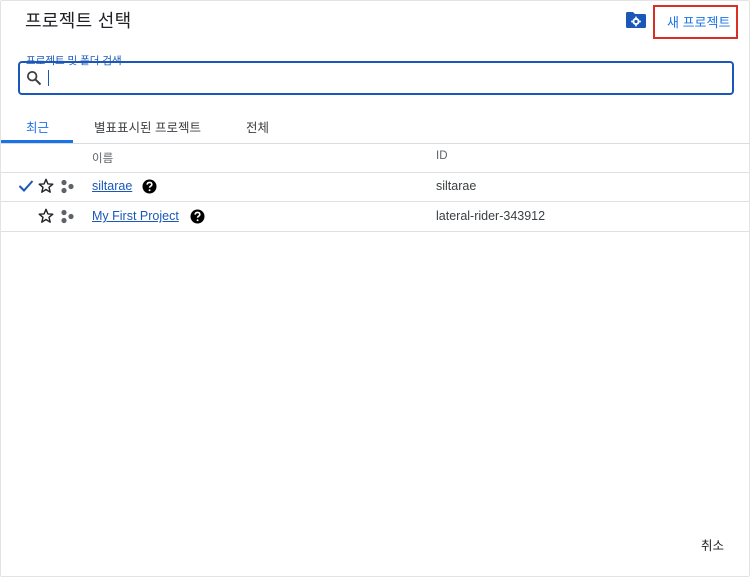  I want to click on table-row: siltarae siltarae, so click(375, 187).